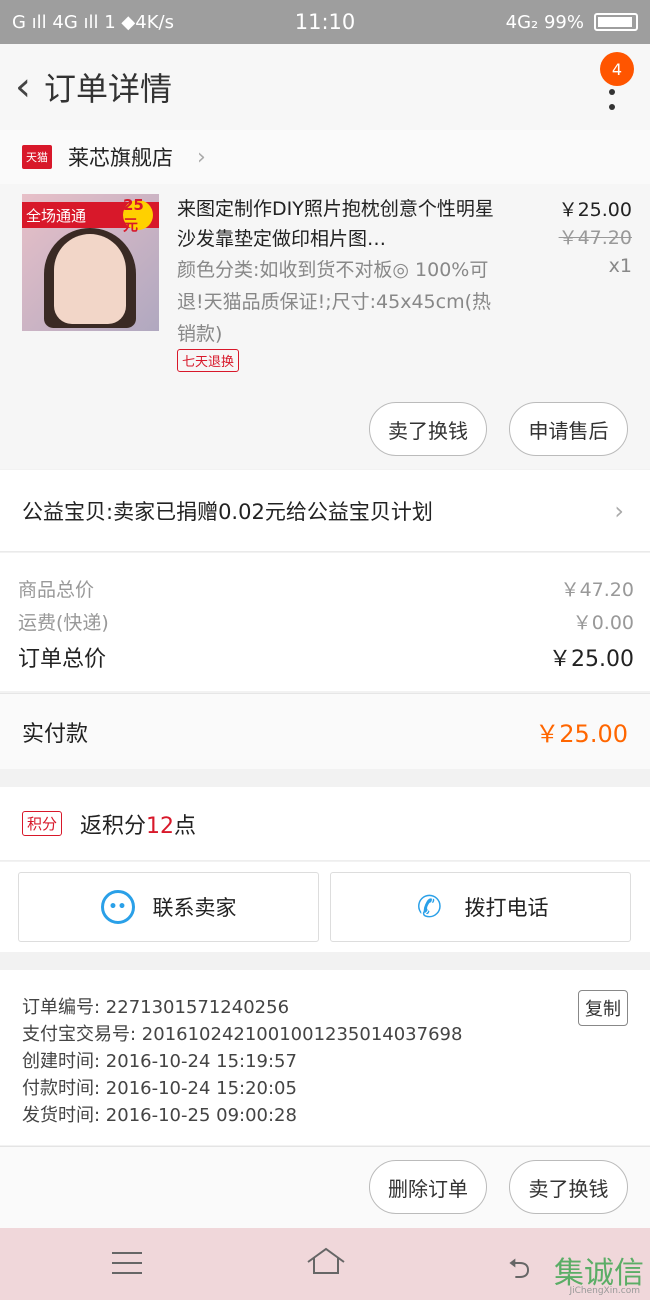 This screenshot has height=1300, width=650. I want to click on points-tag: 积分, so click(42, 823).